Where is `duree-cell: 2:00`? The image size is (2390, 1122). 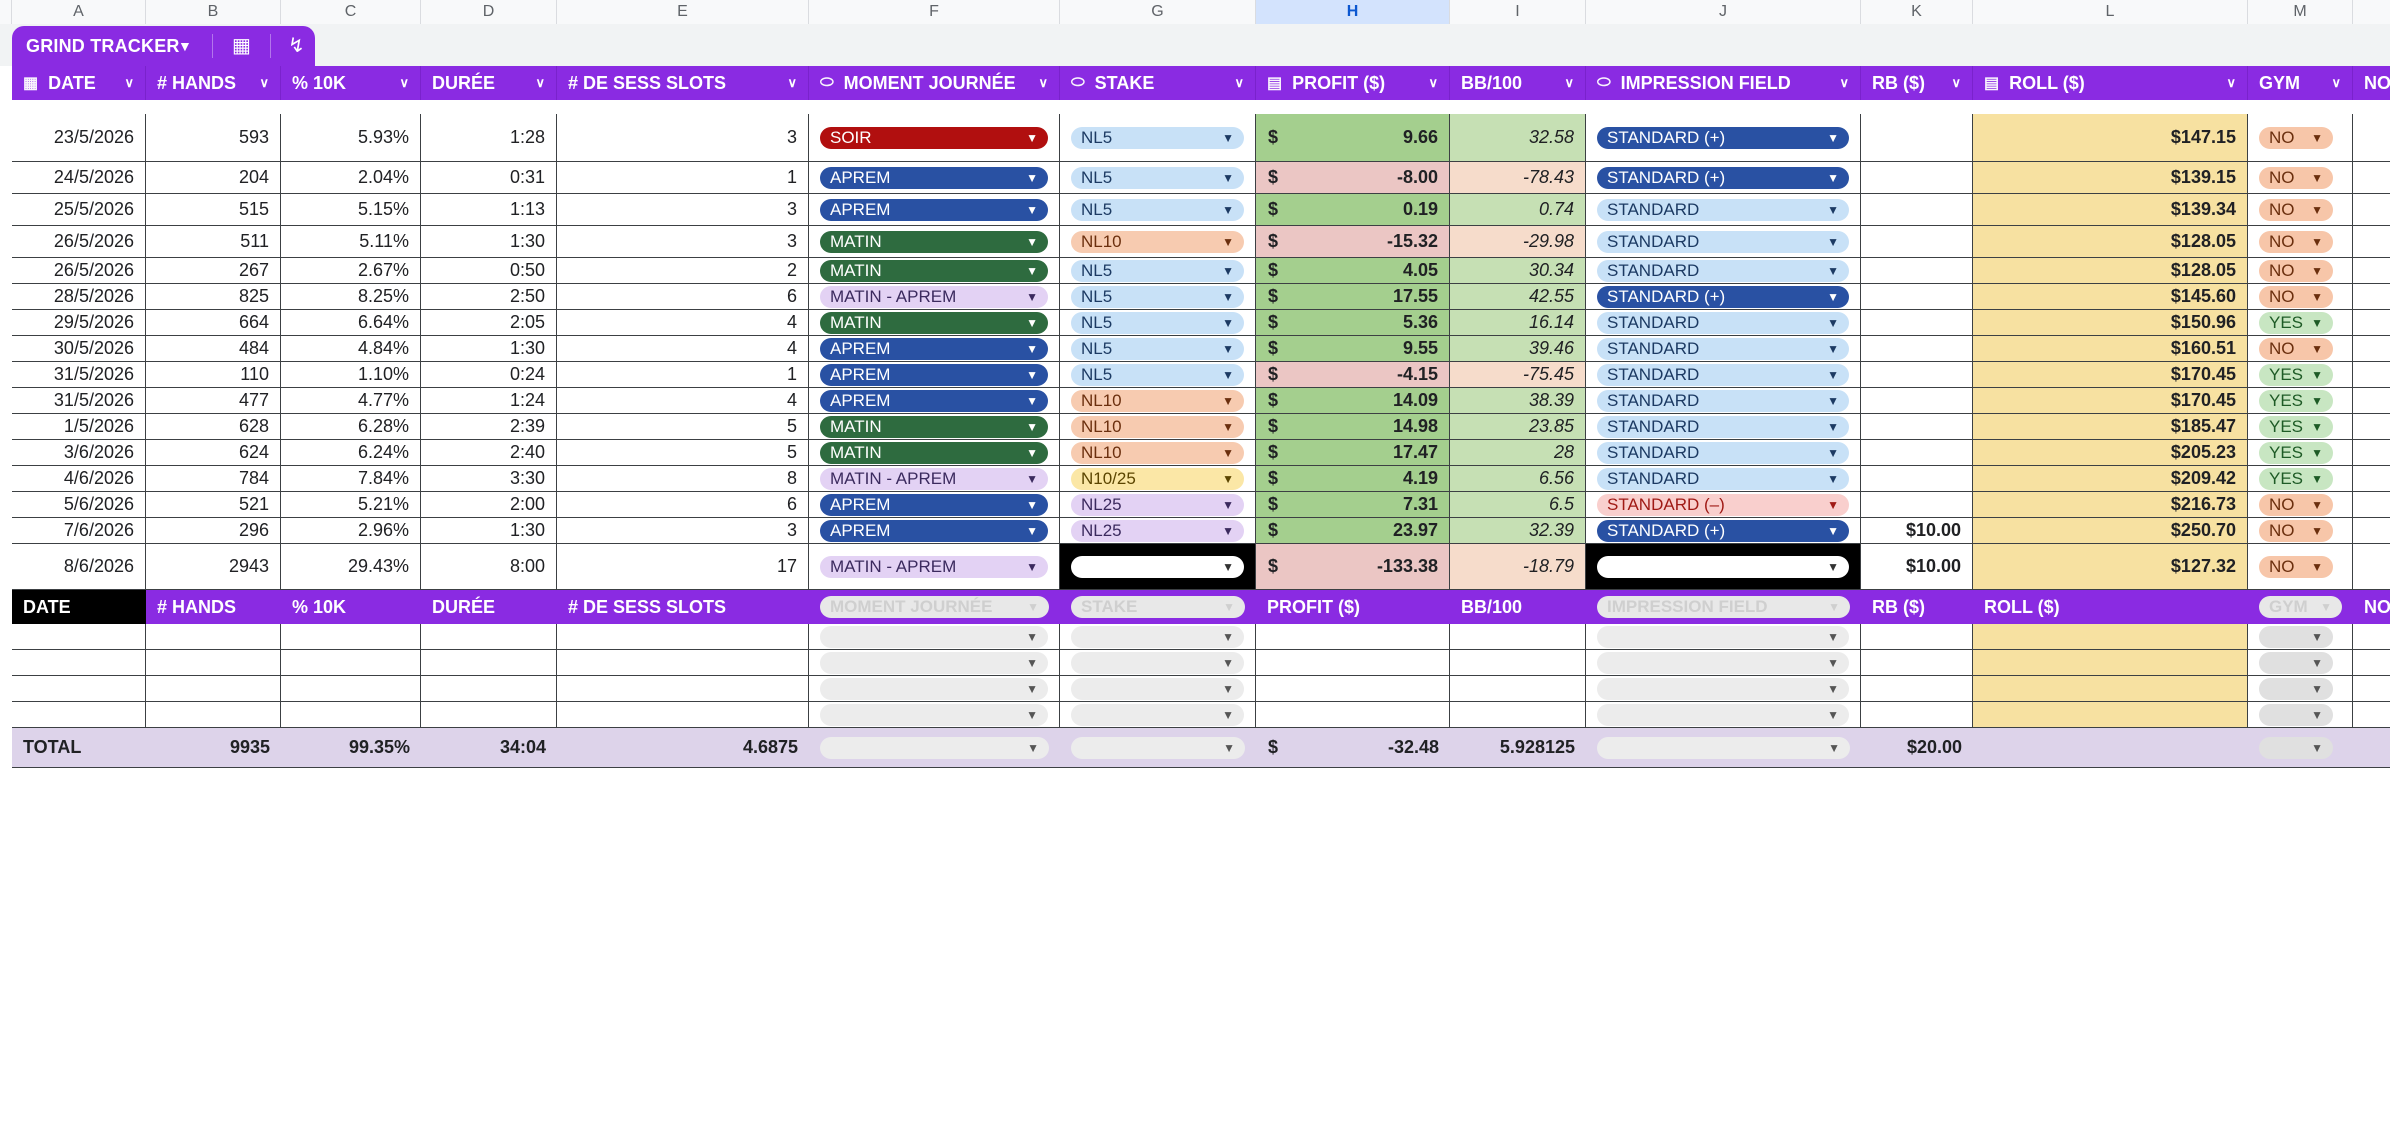
duree-cell: 2:00 is located at coordinates (489, 505).